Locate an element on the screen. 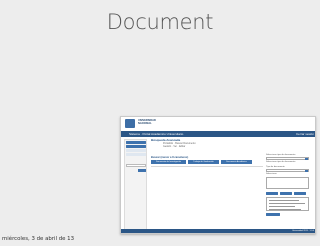 The height and width of the screenshot is (246, 320). footer-bar: Universidad 2013 · 1.0.0 is located at coordinates (218, 231).